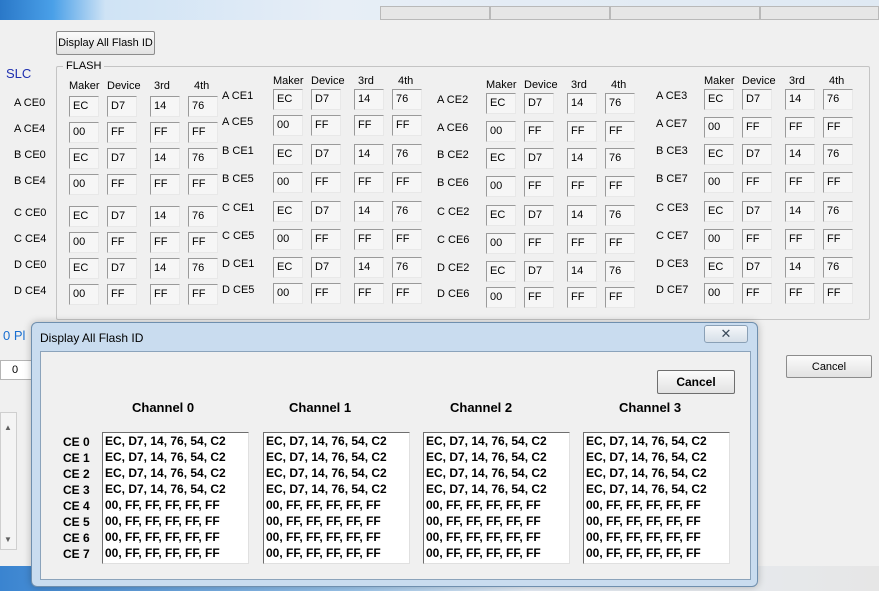  Describe the element at coordinates (696, 382) in the screenshot. I see `dialog-cancel-button: Cancel` at that location.